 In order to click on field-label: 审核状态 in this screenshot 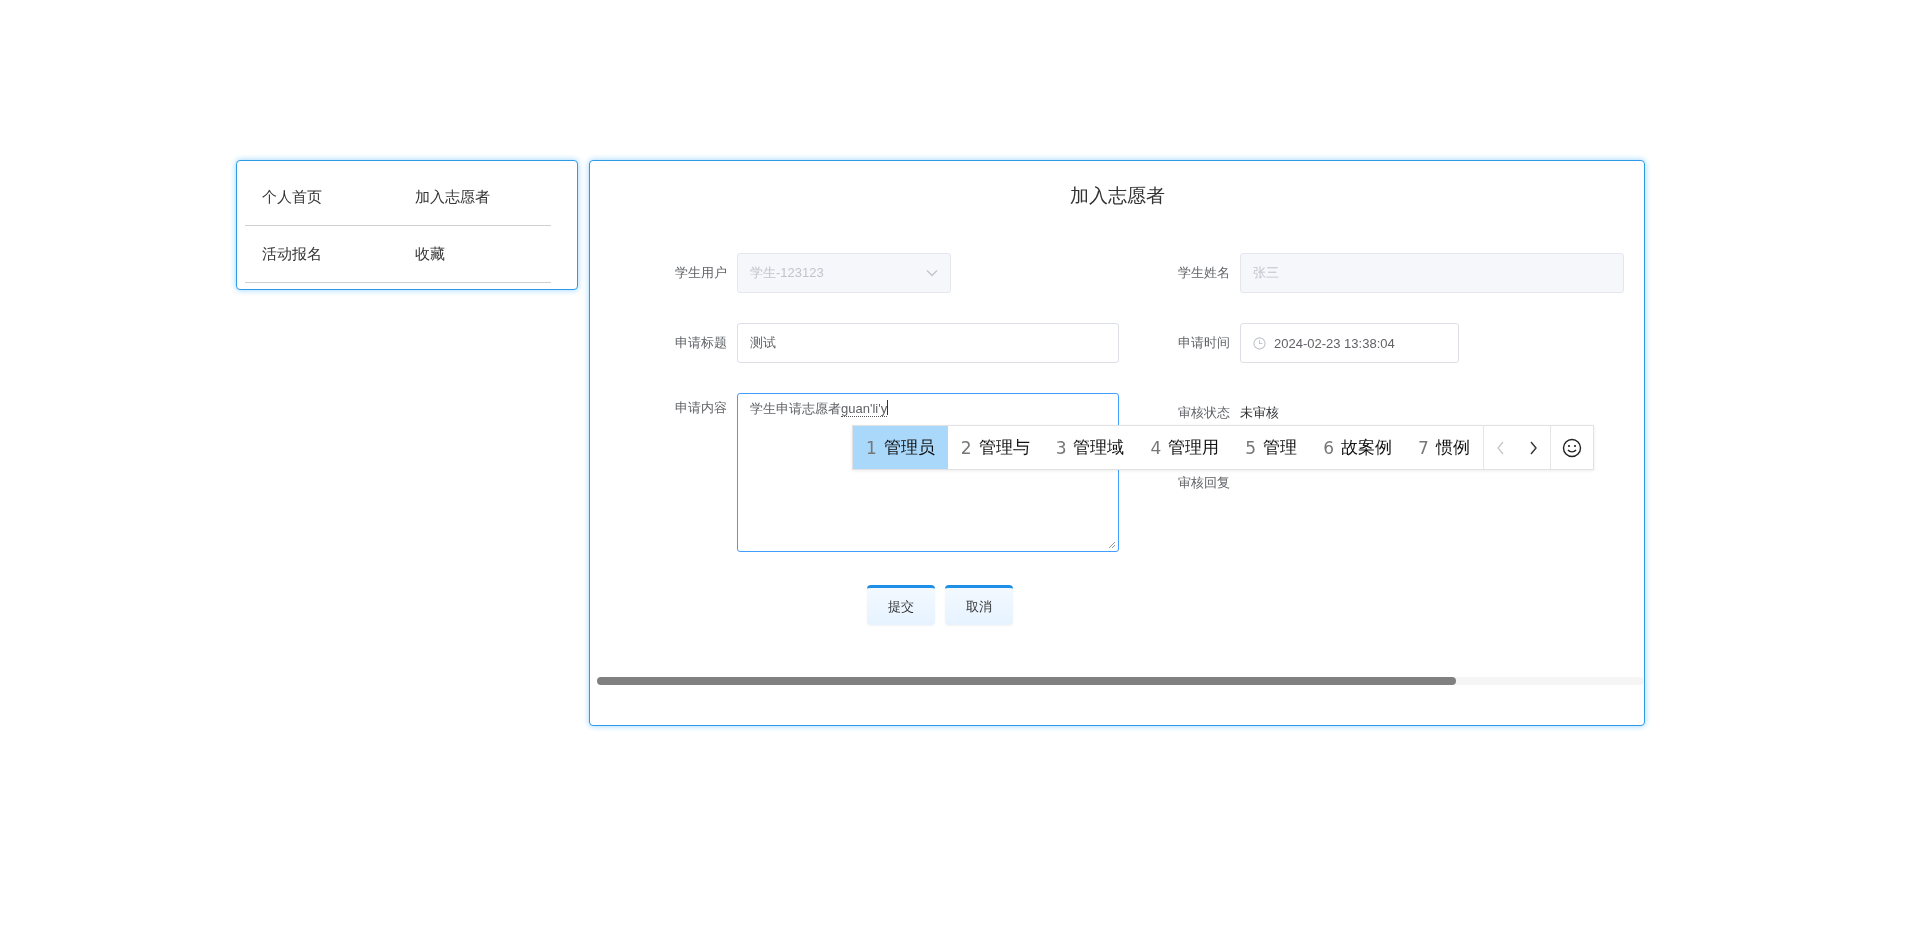, I will do `click(1203, 413)`.